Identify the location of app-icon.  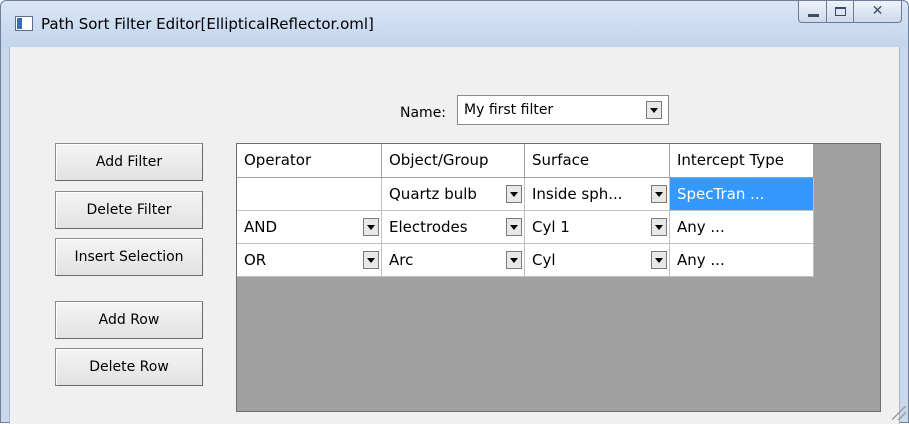
(24, 23).